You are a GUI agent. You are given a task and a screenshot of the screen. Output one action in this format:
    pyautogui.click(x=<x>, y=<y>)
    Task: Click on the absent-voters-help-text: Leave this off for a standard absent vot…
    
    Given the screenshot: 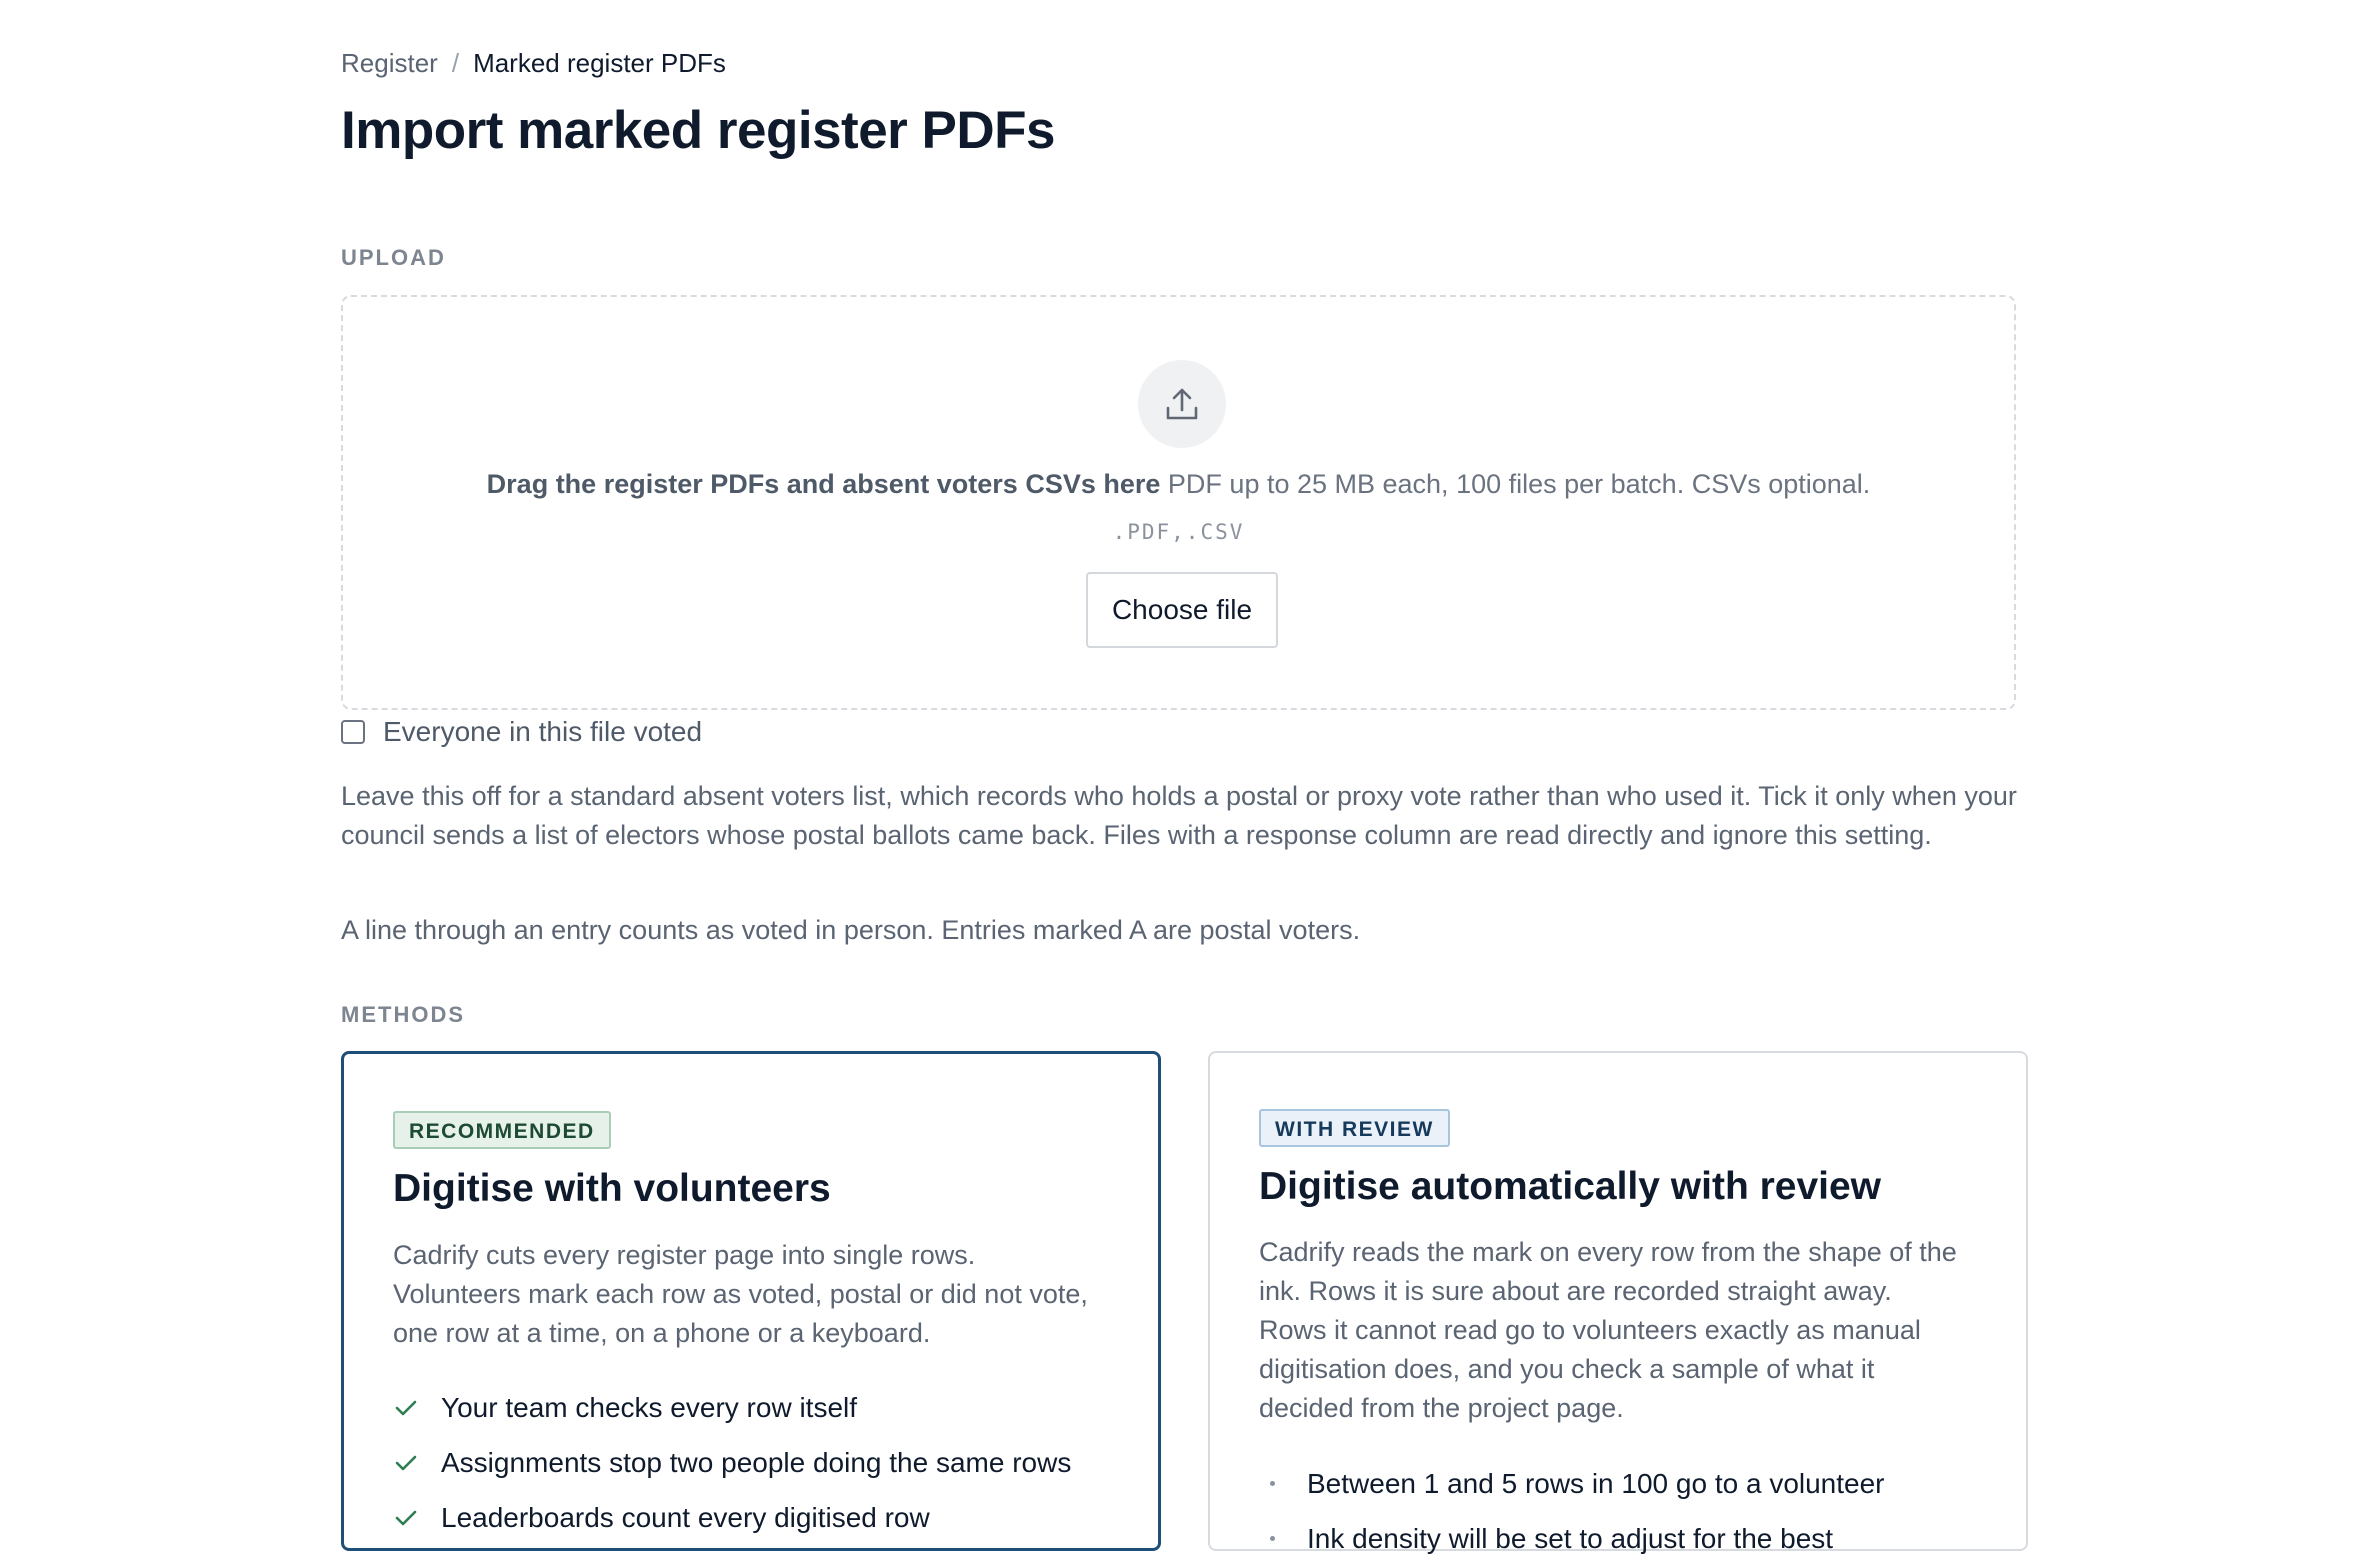 What is the action you would take?
    pyautogui.click(x=1179, y=815)
    